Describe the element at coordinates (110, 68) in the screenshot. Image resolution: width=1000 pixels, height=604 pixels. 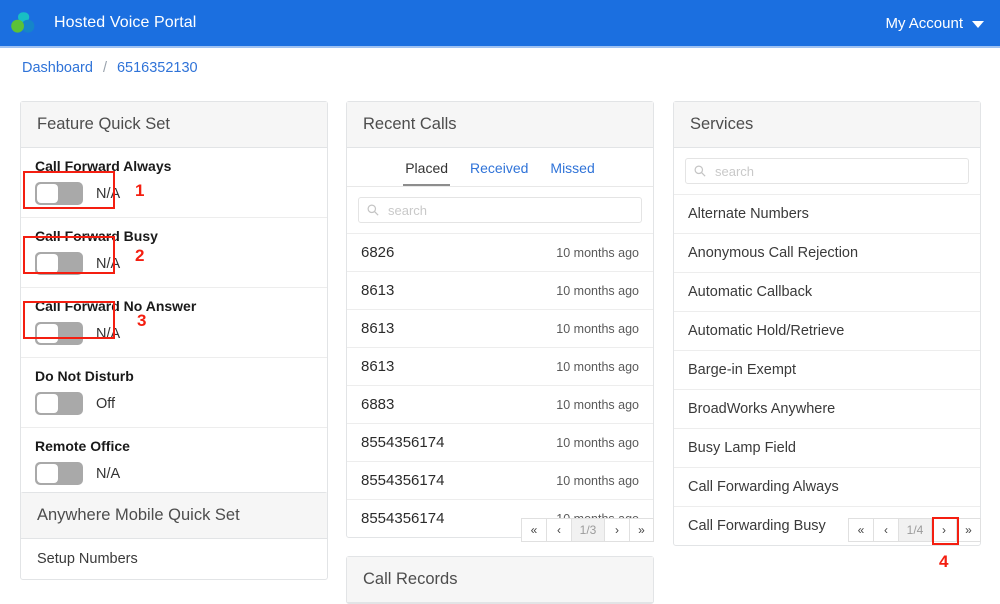
I see `breadcrumb: Dashboard / 6516352130` at that location.